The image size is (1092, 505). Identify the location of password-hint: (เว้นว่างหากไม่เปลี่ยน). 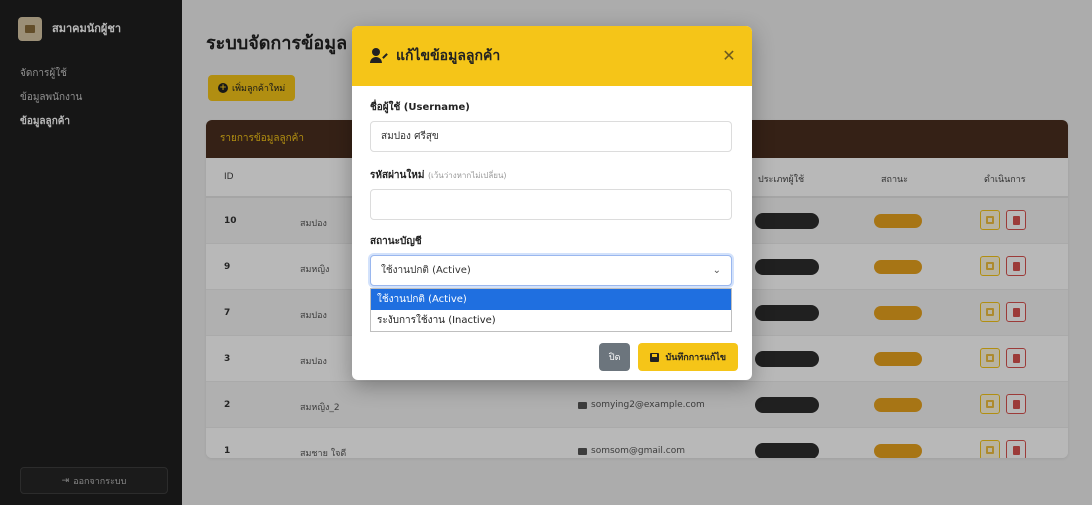
(467, 175).